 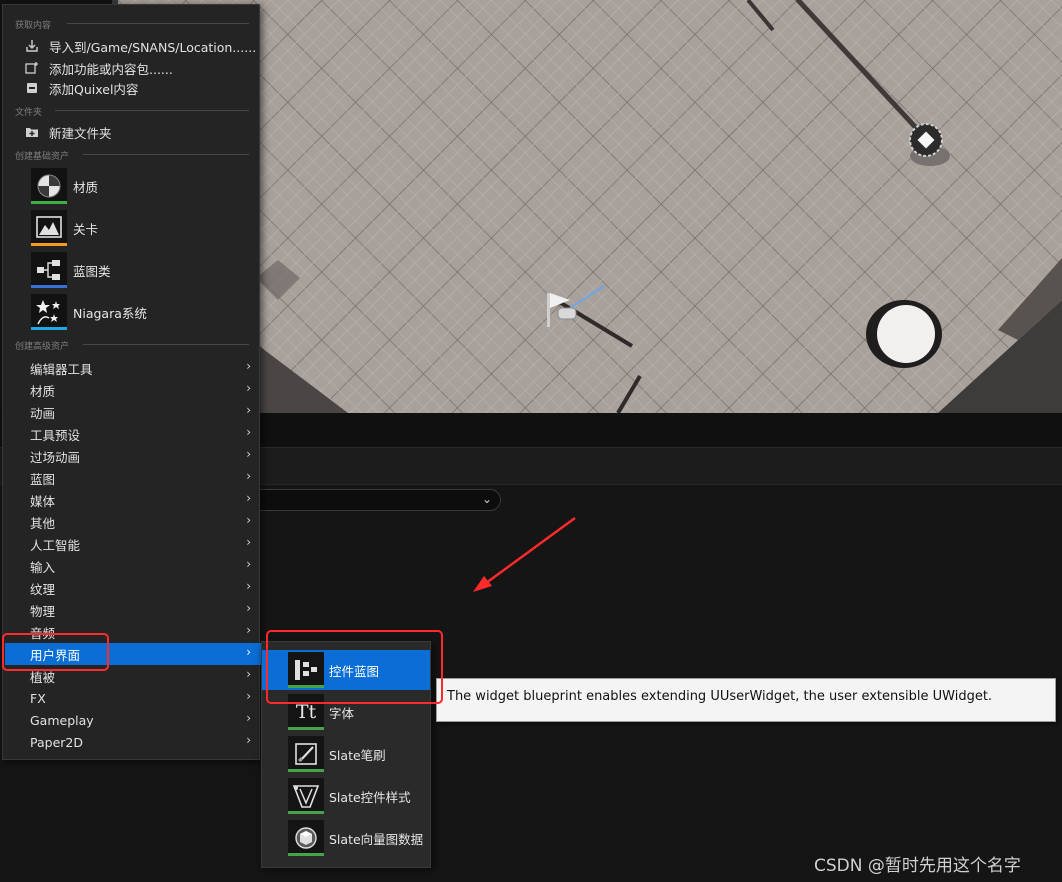 What do you see at coordinates (32, 132) in the screenshot?
I see `new-folder-icon` at bounding box center [32, 132].